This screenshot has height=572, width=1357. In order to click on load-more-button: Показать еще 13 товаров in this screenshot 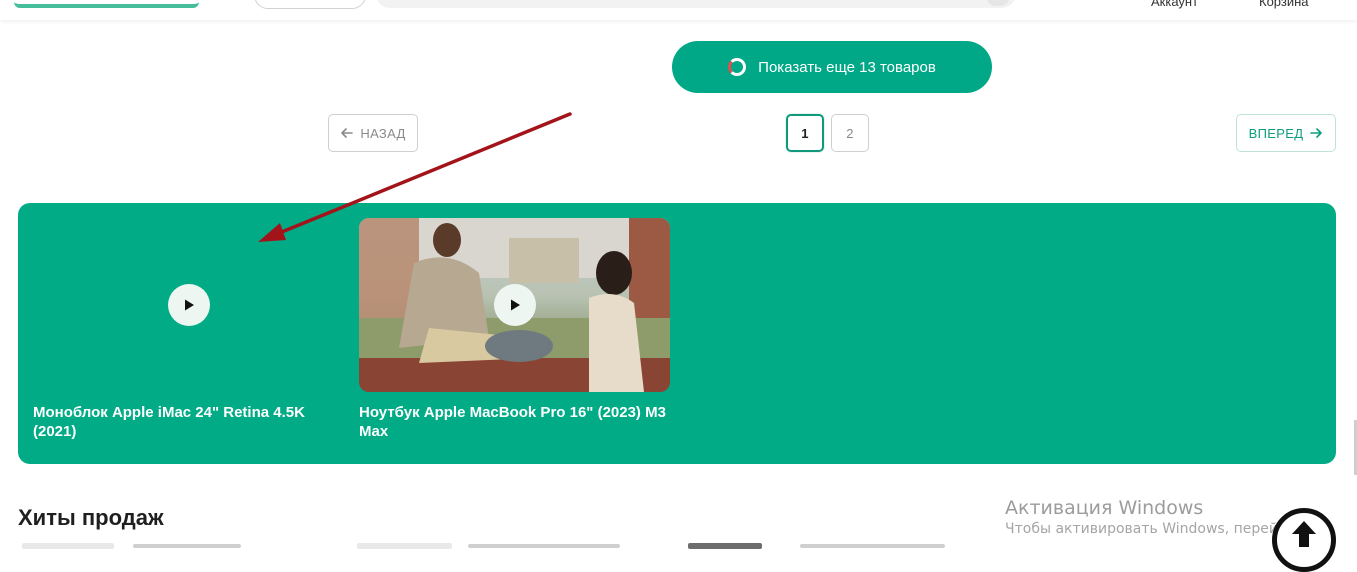, I will do `click(832, 67)`.